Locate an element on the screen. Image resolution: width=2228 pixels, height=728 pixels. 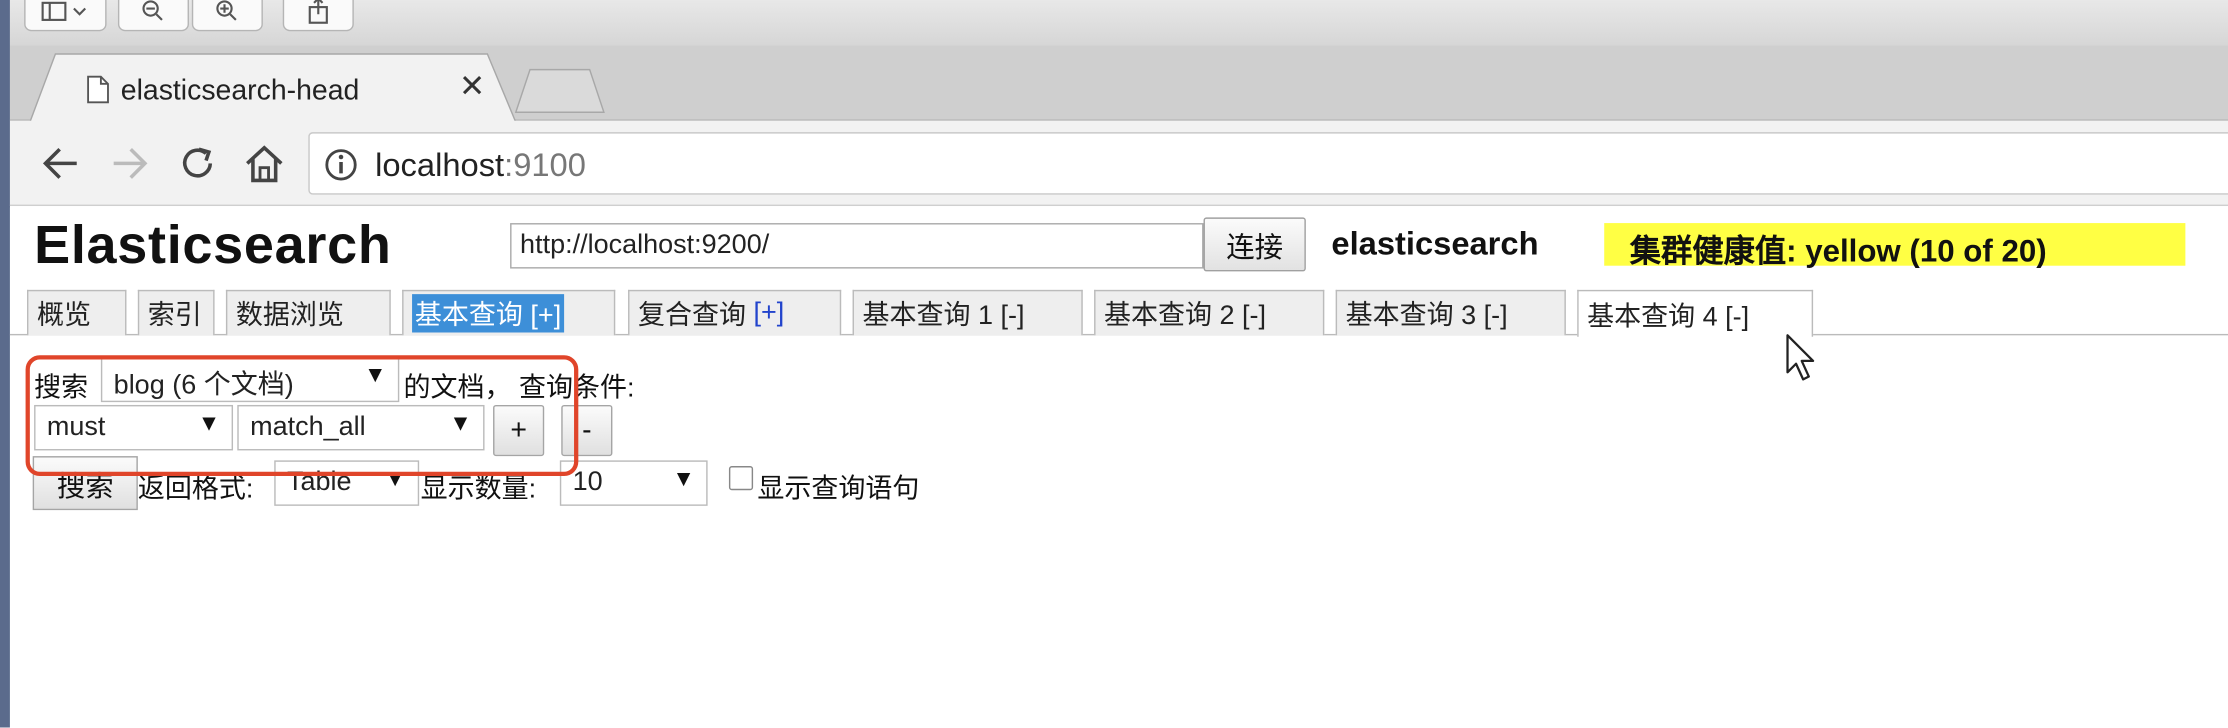
tab-label: 基本查询 2 [-] is located at coordinates (1185, 316).